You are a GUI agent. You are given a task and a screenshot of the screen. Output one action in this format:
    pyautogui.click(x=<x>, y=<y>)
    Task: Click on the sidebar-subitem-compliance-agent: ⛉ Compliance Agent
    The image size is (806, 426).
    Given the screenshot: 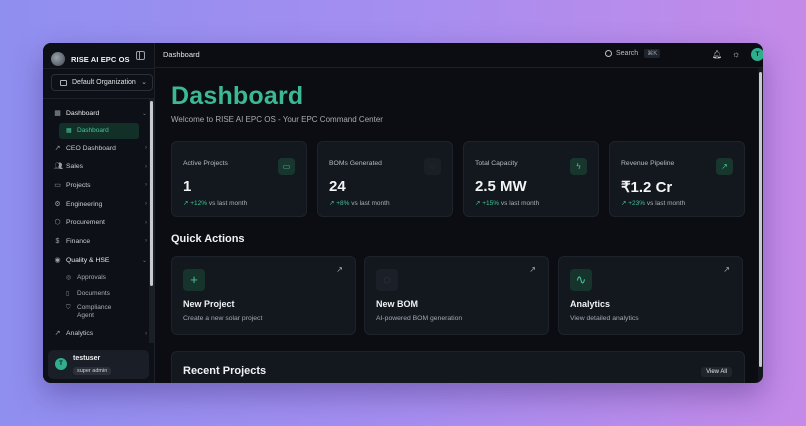 What is the action you would take?
    pyautogui.click(x=99, y=313)
    